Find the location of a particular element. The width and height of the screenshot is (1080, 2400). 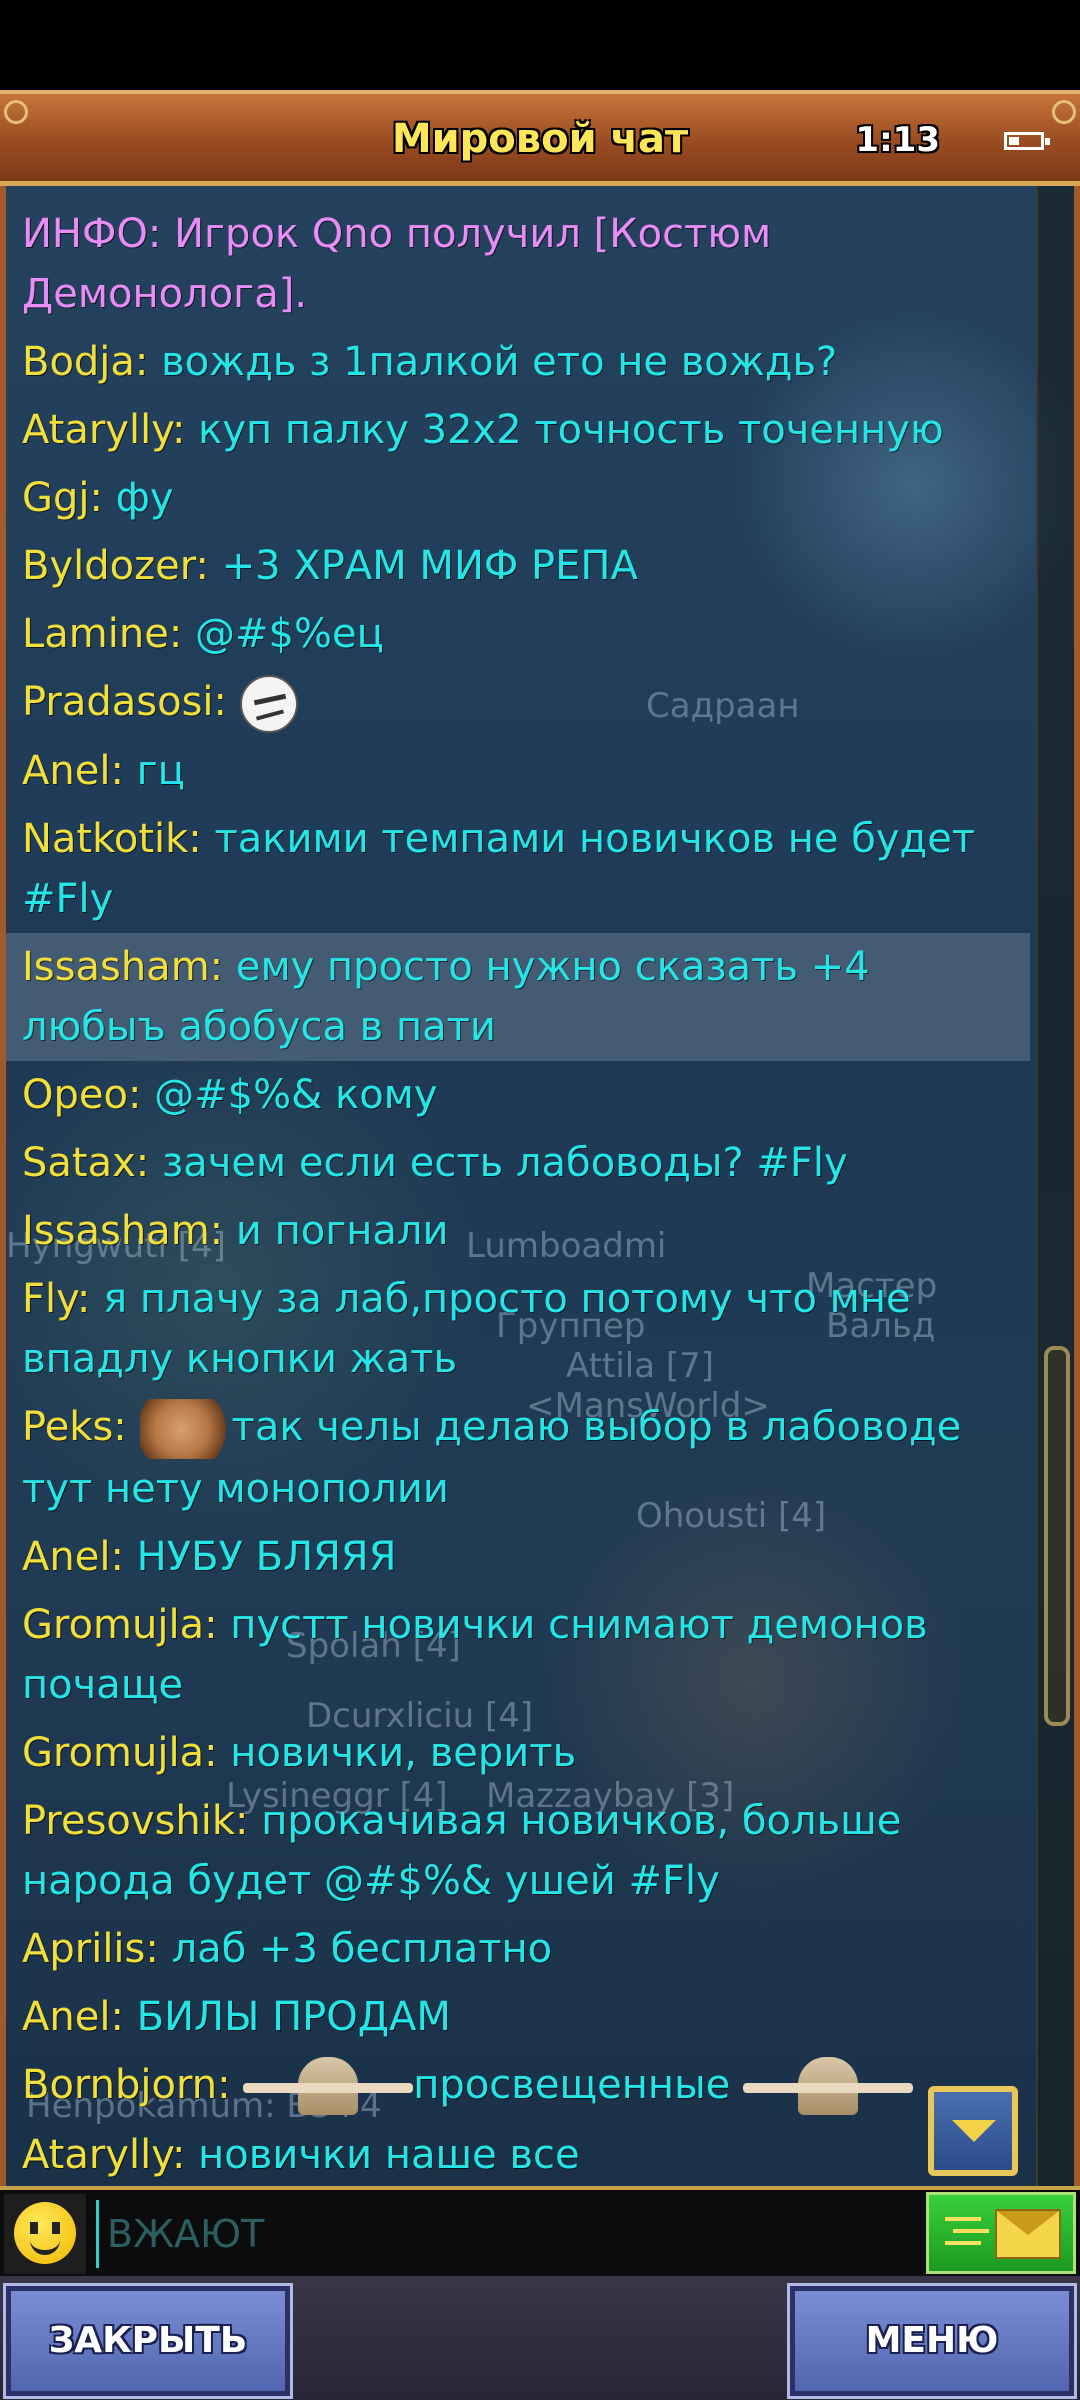

message-author: Bodja: is located at coordinates (85, 362).